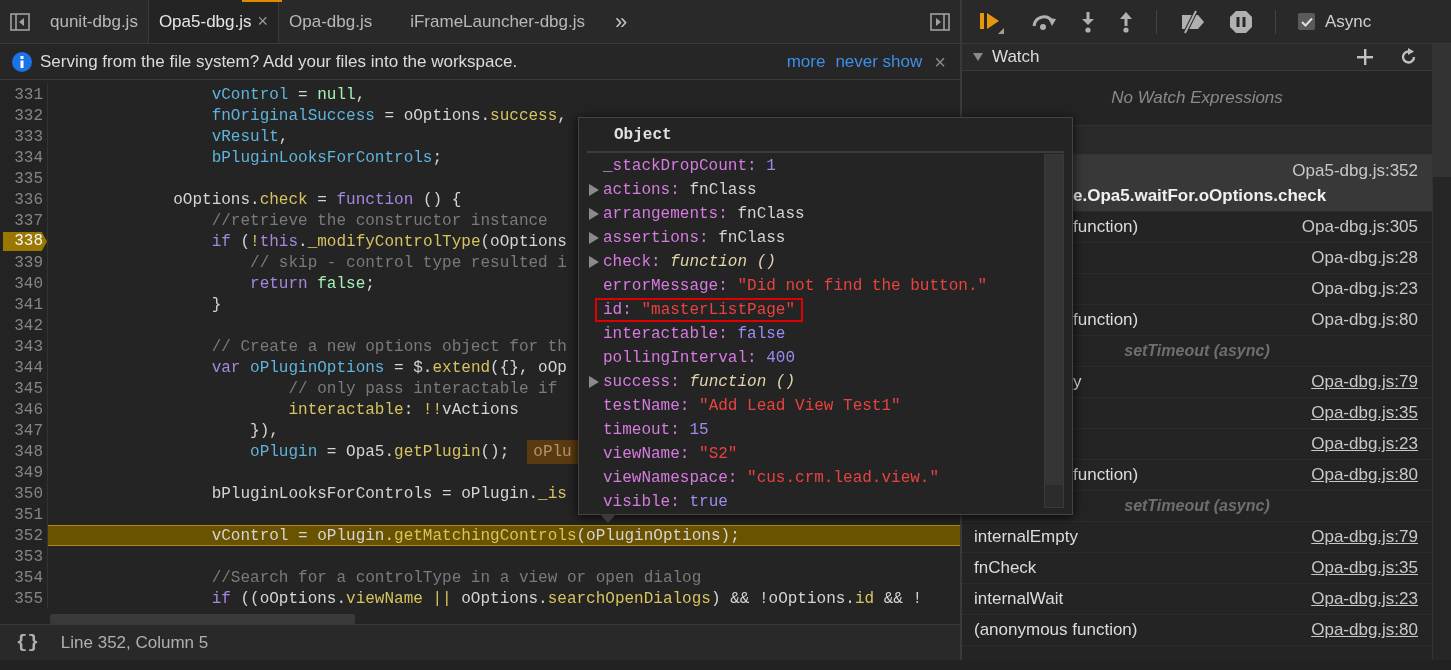 The image size is (1451, 670). I want to click on call-frame: (anonymous function) Opa-dbg.js:80, so click(1197, 630).